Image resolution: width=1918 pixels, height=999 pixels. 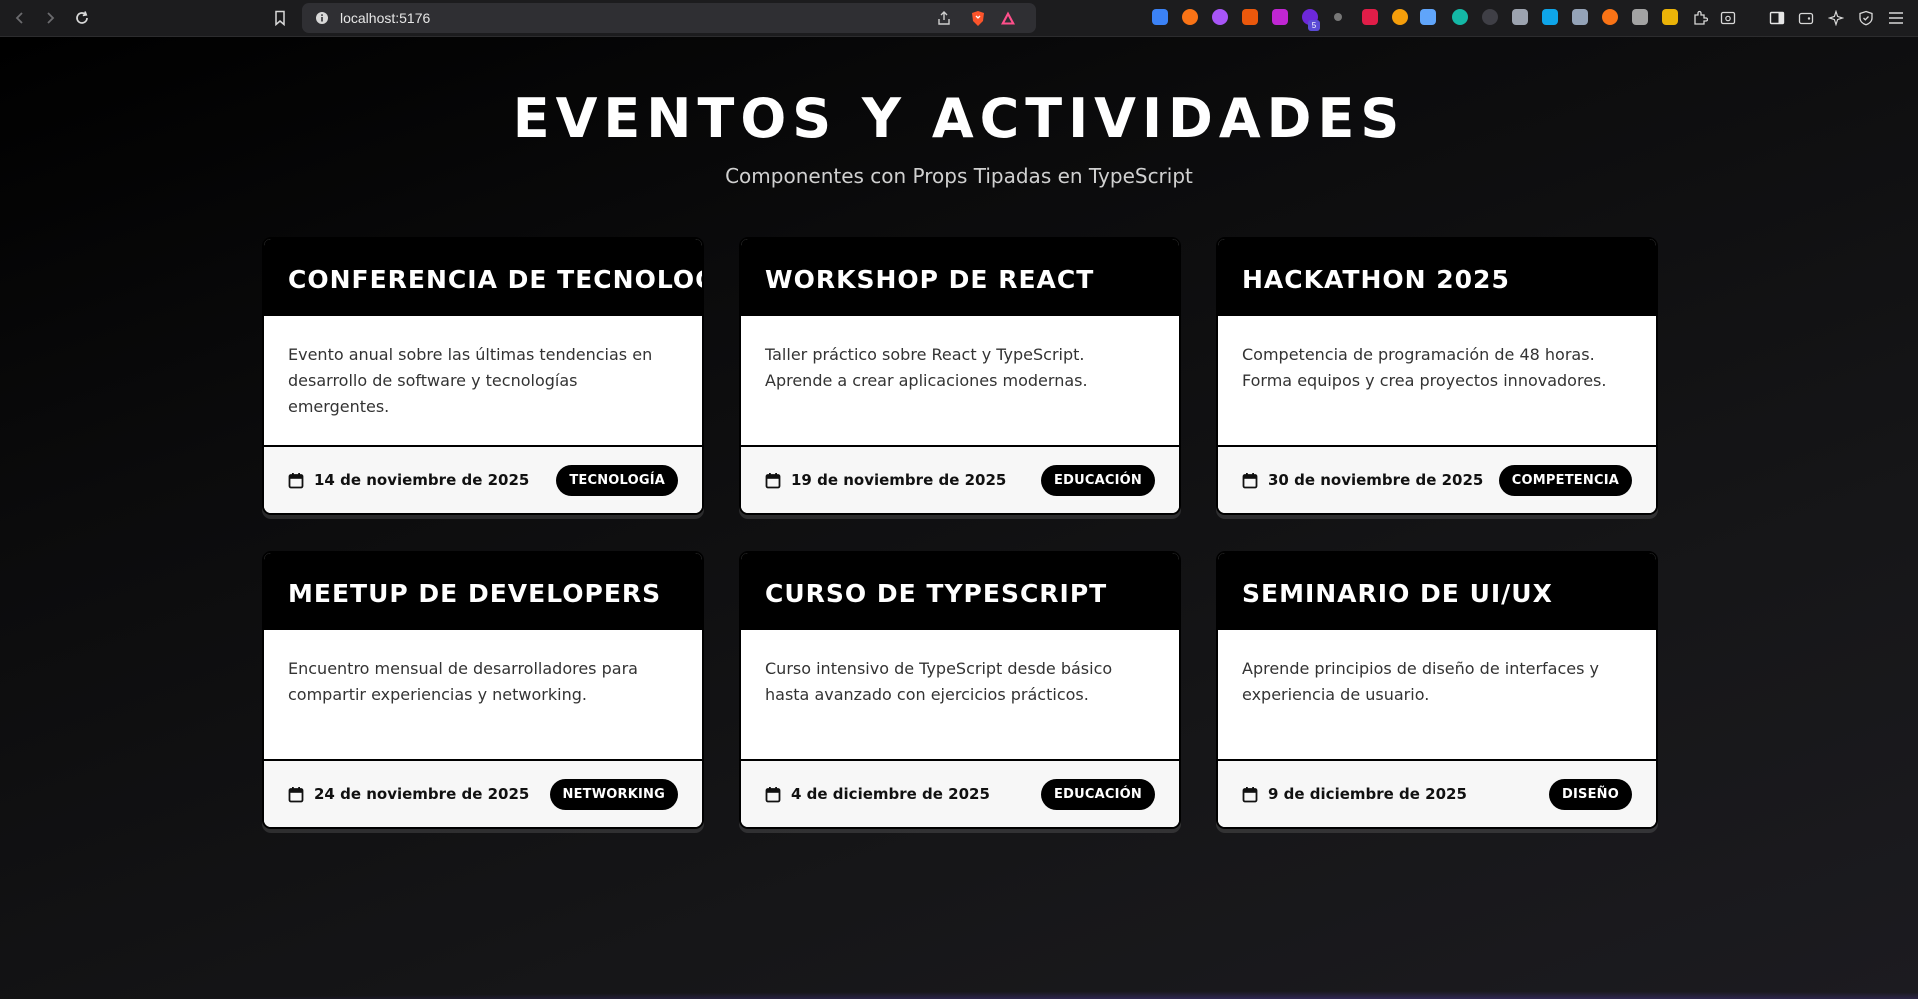 I want to click on wallet-icon, so click(x=1806, y=18).